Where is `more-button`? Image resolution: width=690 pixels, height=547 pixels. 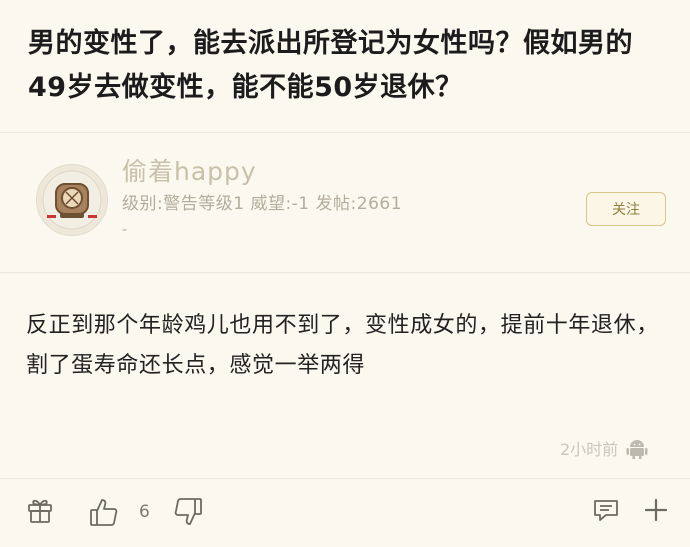 more-button is located at coordinates (656, 510).